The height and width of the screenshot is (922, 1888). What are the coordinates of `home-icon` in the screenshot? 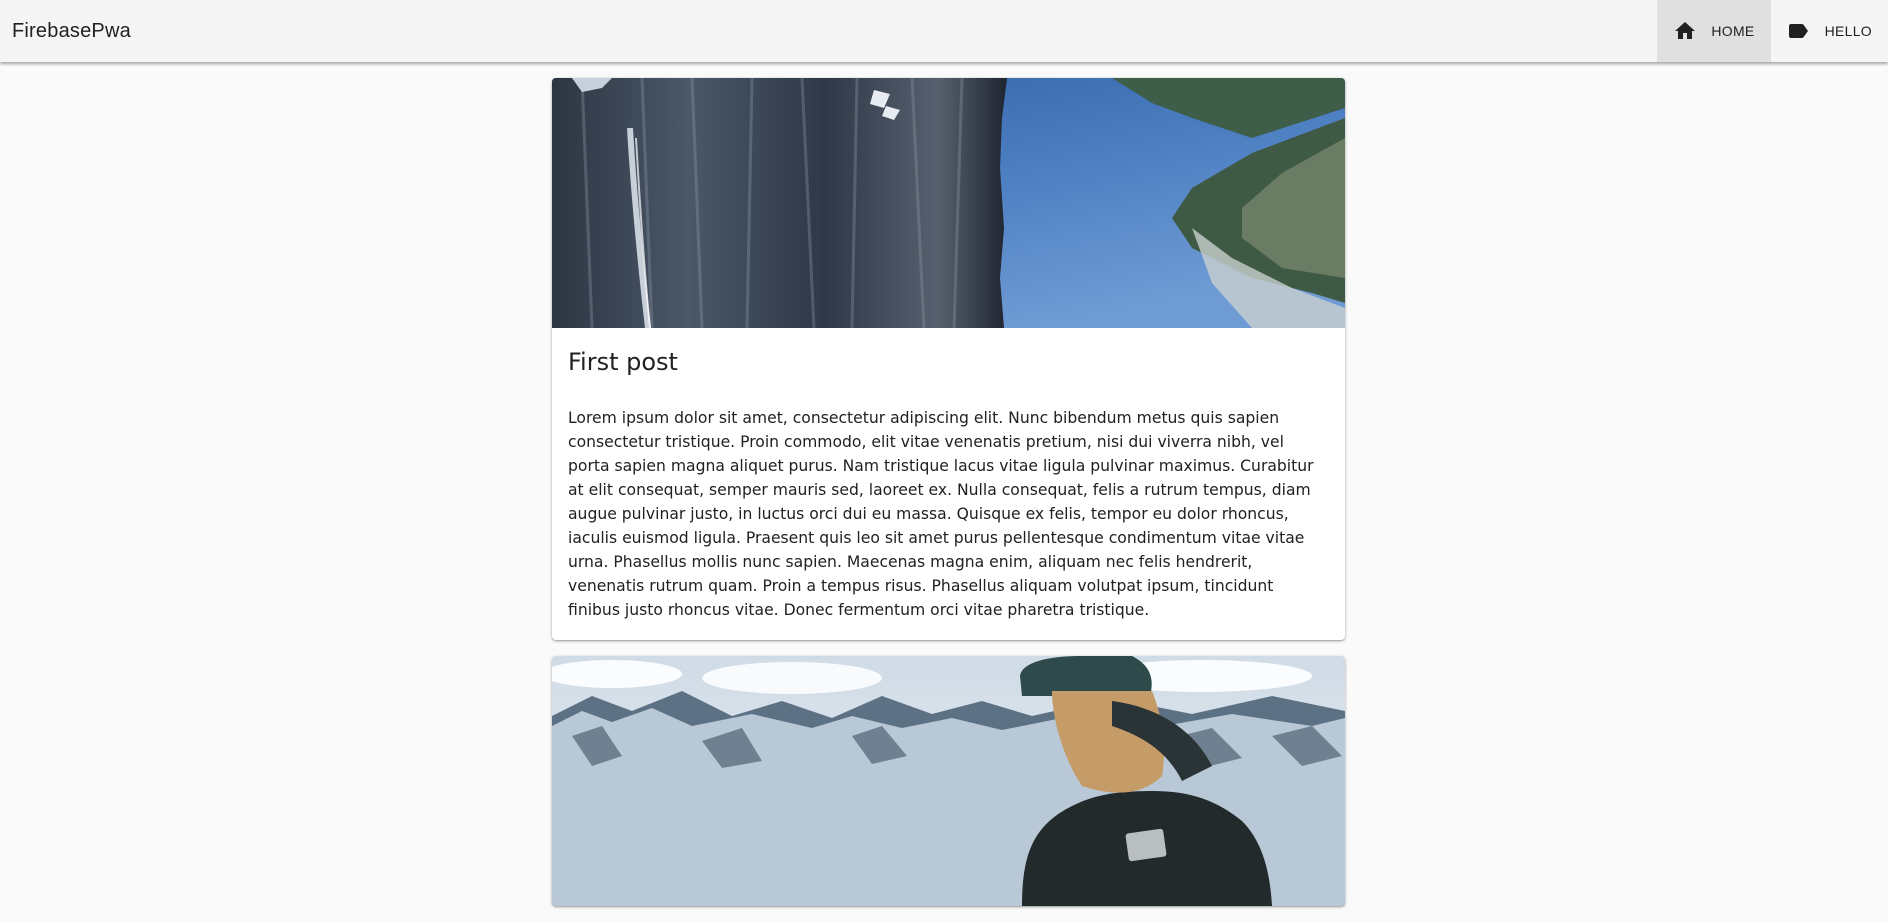 It's located at (1685, 31).